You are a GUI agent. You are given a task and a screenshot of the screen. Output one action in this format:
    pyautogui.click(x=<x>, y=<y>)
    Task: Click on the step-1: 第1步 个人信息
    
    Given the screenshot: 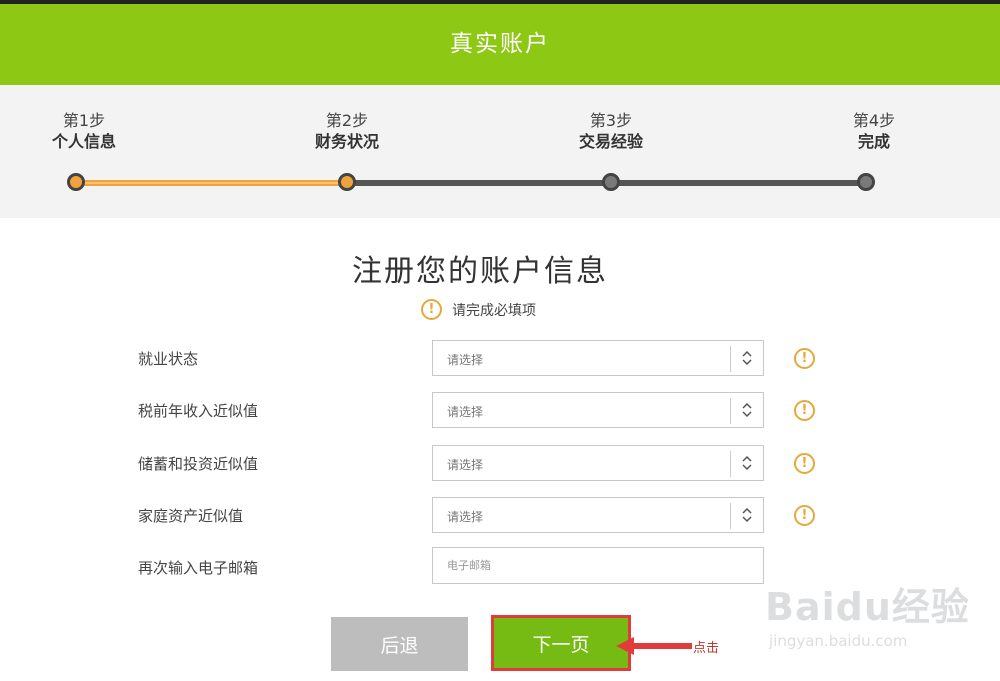 What is the action you would take?
    pyautogui.click(x=84, y=132)
    